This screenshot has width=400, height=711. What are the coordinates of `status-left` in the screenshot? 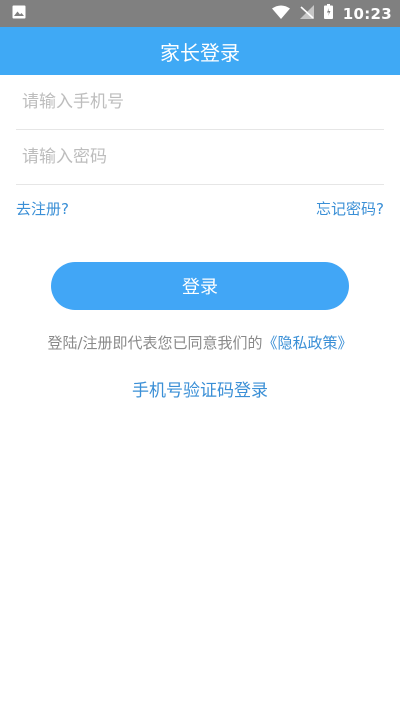 It's located at (19, 13).